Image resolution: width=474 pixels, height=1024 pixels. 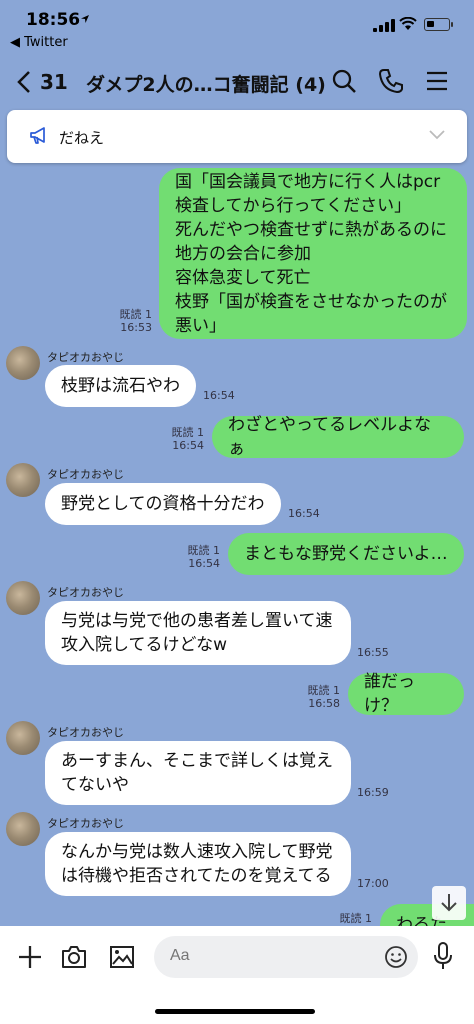 What do you see at coordinates (437, 81) in the screenshot?
I see `menu-icon` at bounding box center [437, 81].